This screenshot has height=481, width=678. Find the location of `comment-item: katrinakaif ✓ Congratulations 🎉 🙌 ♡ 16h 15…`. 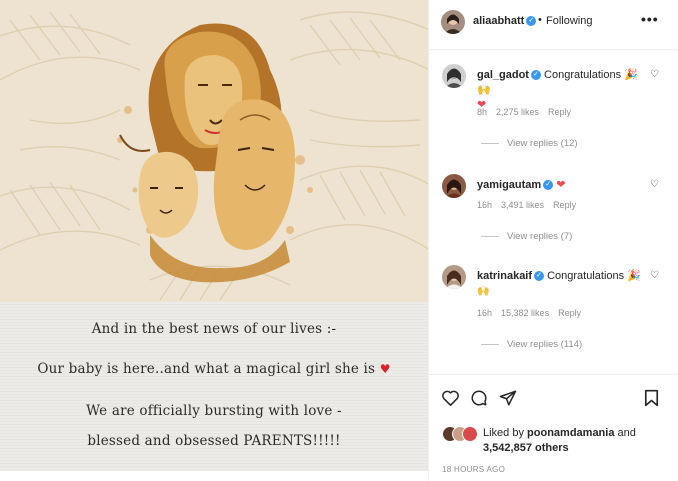

comment-item: katrinakaif ✓ Congratulations 🎉 🙌 ♡ 16h 15… is located at coordinates (553, 310).